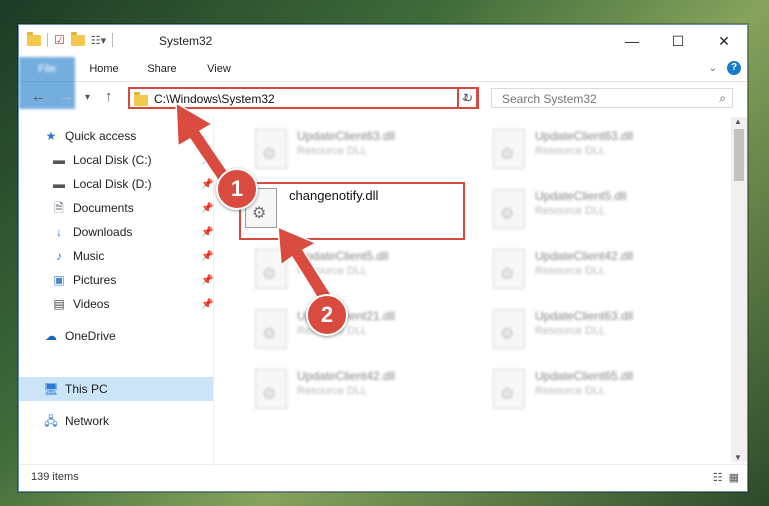  Describe the element at coordinates (383, 41) in the screenshot. I see `title-bar: ☑ ☷▾ System32 — ☐ ✕` at that location.